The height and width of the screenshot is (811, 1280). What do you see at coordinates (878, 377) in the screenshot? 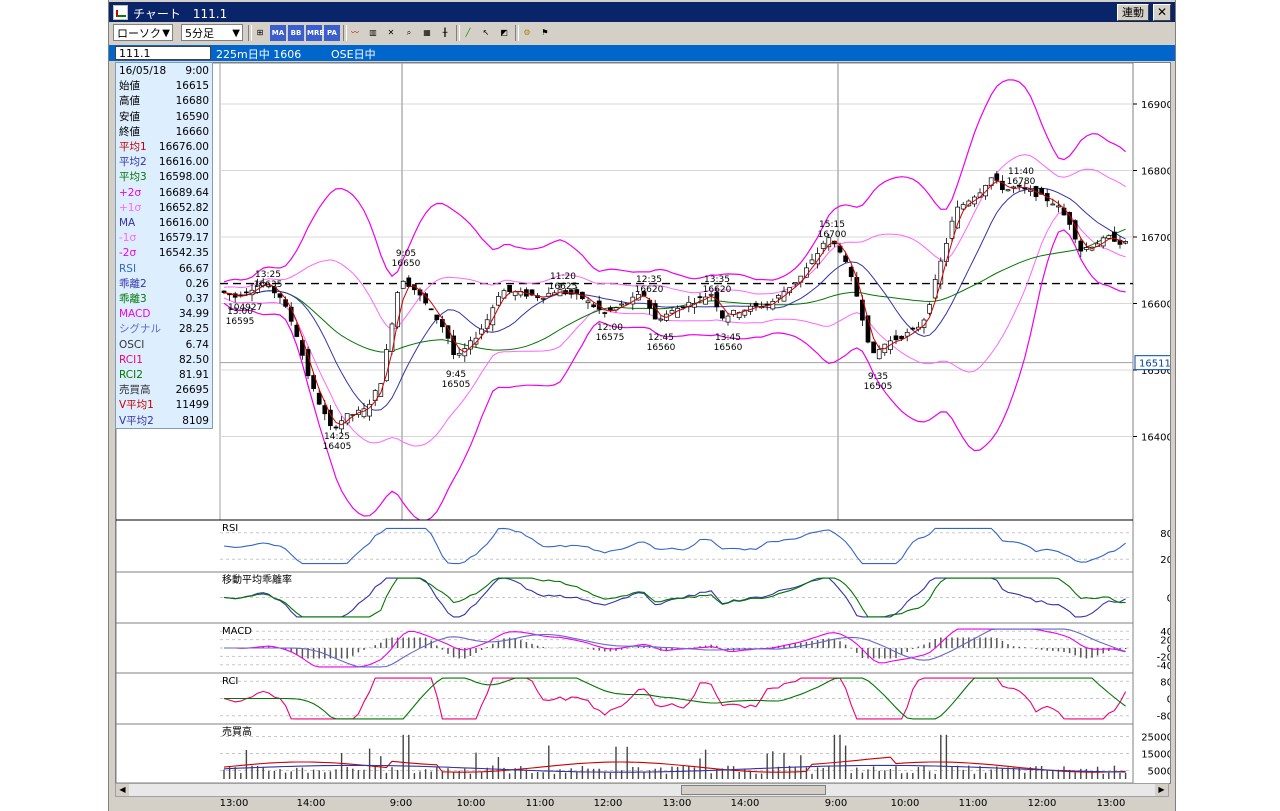
I see `price-annotation-time: 9:35` at bounding box center [878, 377].